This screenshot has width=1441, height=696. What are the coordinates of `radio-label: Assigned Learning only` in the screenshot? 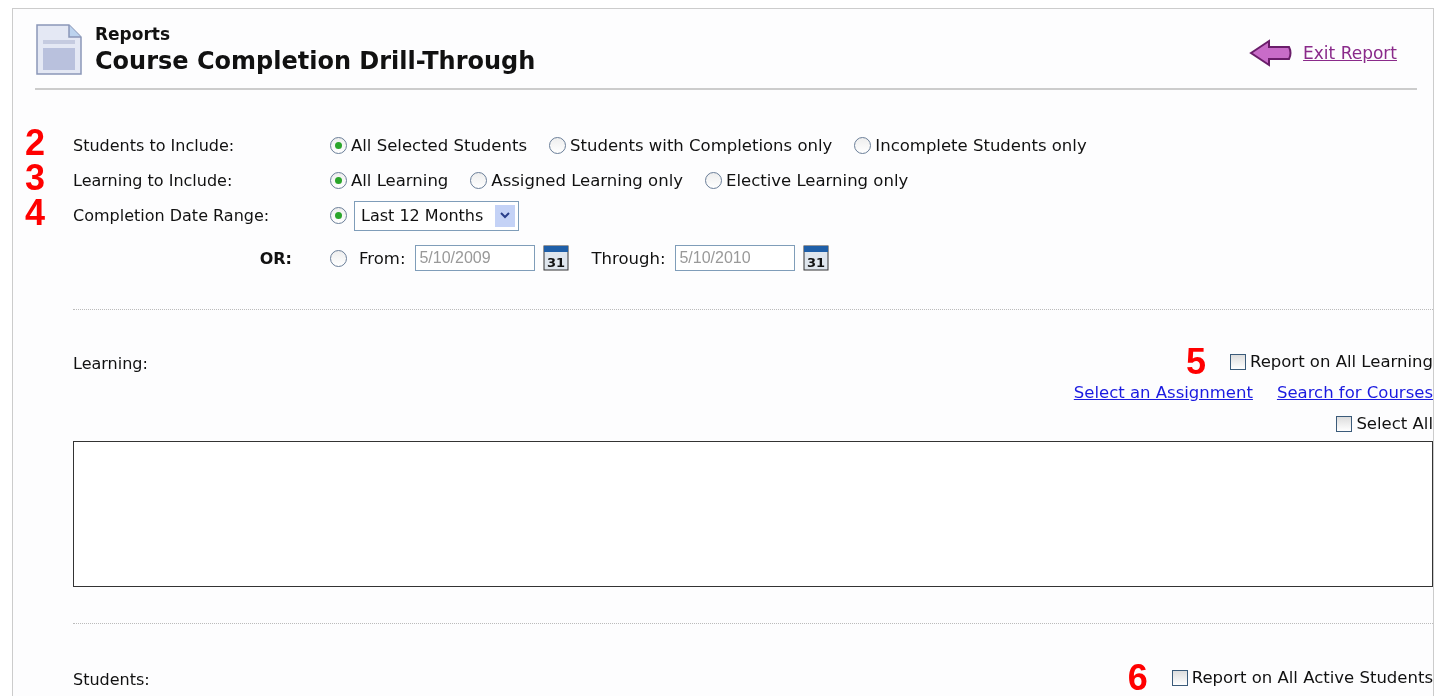 It's located at (587, 180).